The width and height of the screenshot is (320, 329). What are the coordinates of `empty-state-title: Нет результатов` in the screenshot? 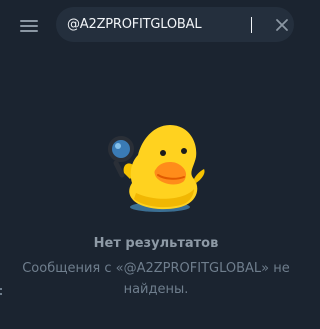 It's located at (156, 243).